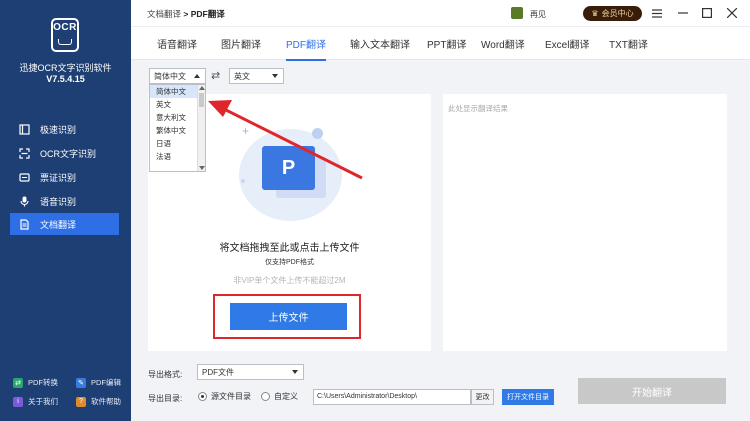  What do you see at coordinates (256, 76) in the screenshot?
I see `target-language-select: 英文` at bounding box center [256, 76].